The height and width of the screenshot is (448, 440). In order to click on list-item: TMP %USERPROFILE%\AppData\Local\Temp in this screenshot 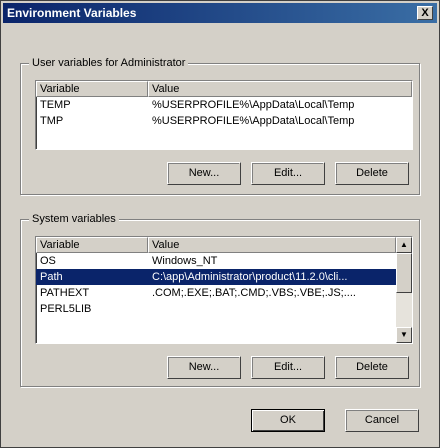, I will do `click(224, 121)`.